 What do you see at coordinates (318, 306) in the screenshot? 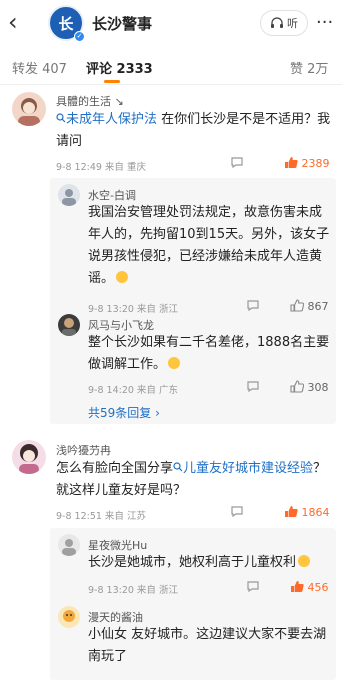
I see `like-count: 867` at bounding box center [318, 306].